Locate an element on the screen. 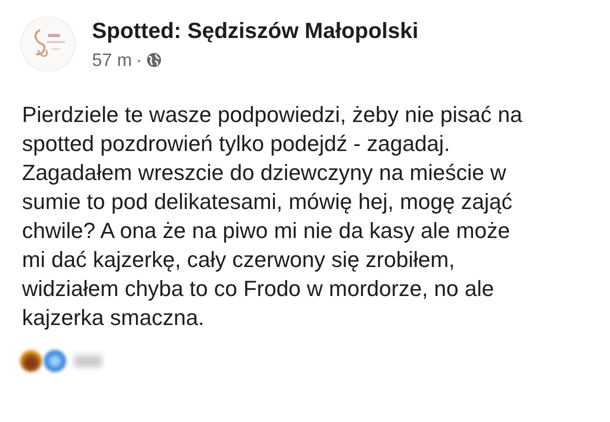 This screenshot has width=610, height=422. page-avatar-icon is located at coordinates (48, 44).